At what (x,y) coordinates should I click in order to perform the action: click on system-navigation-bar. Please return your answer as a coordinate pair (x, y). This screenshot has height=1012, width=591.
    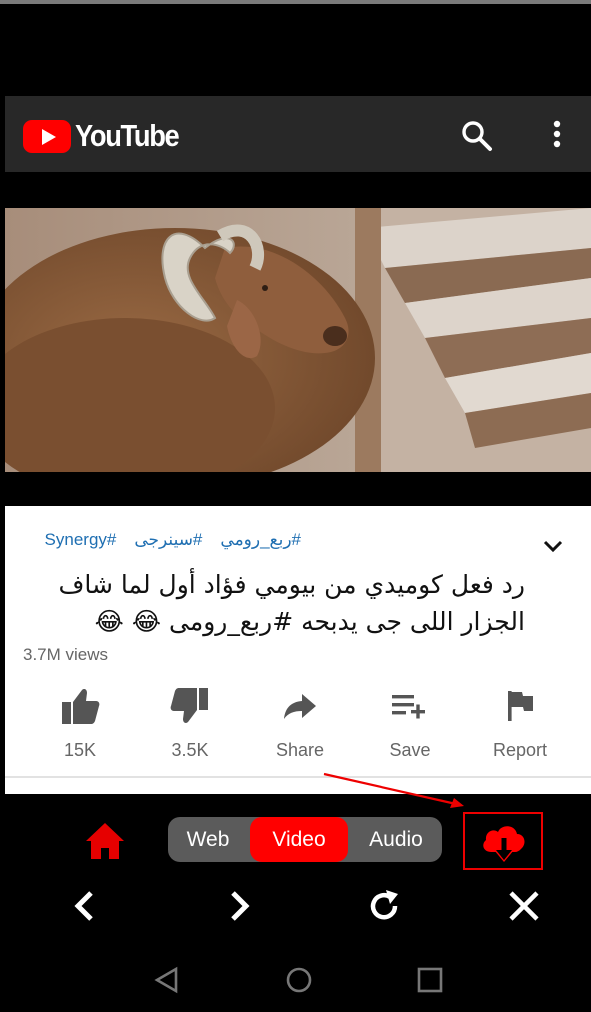
    Looking at the image, I should click on (295, 982).